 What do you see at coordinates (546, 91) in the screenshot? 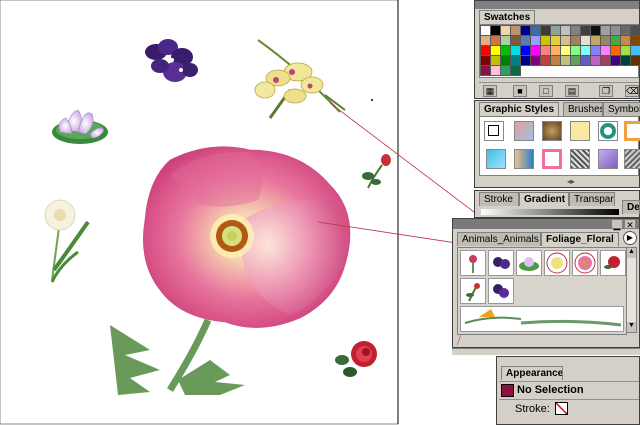
I see `swatch-gradient-icon: □` at bounding box center [546, 91].